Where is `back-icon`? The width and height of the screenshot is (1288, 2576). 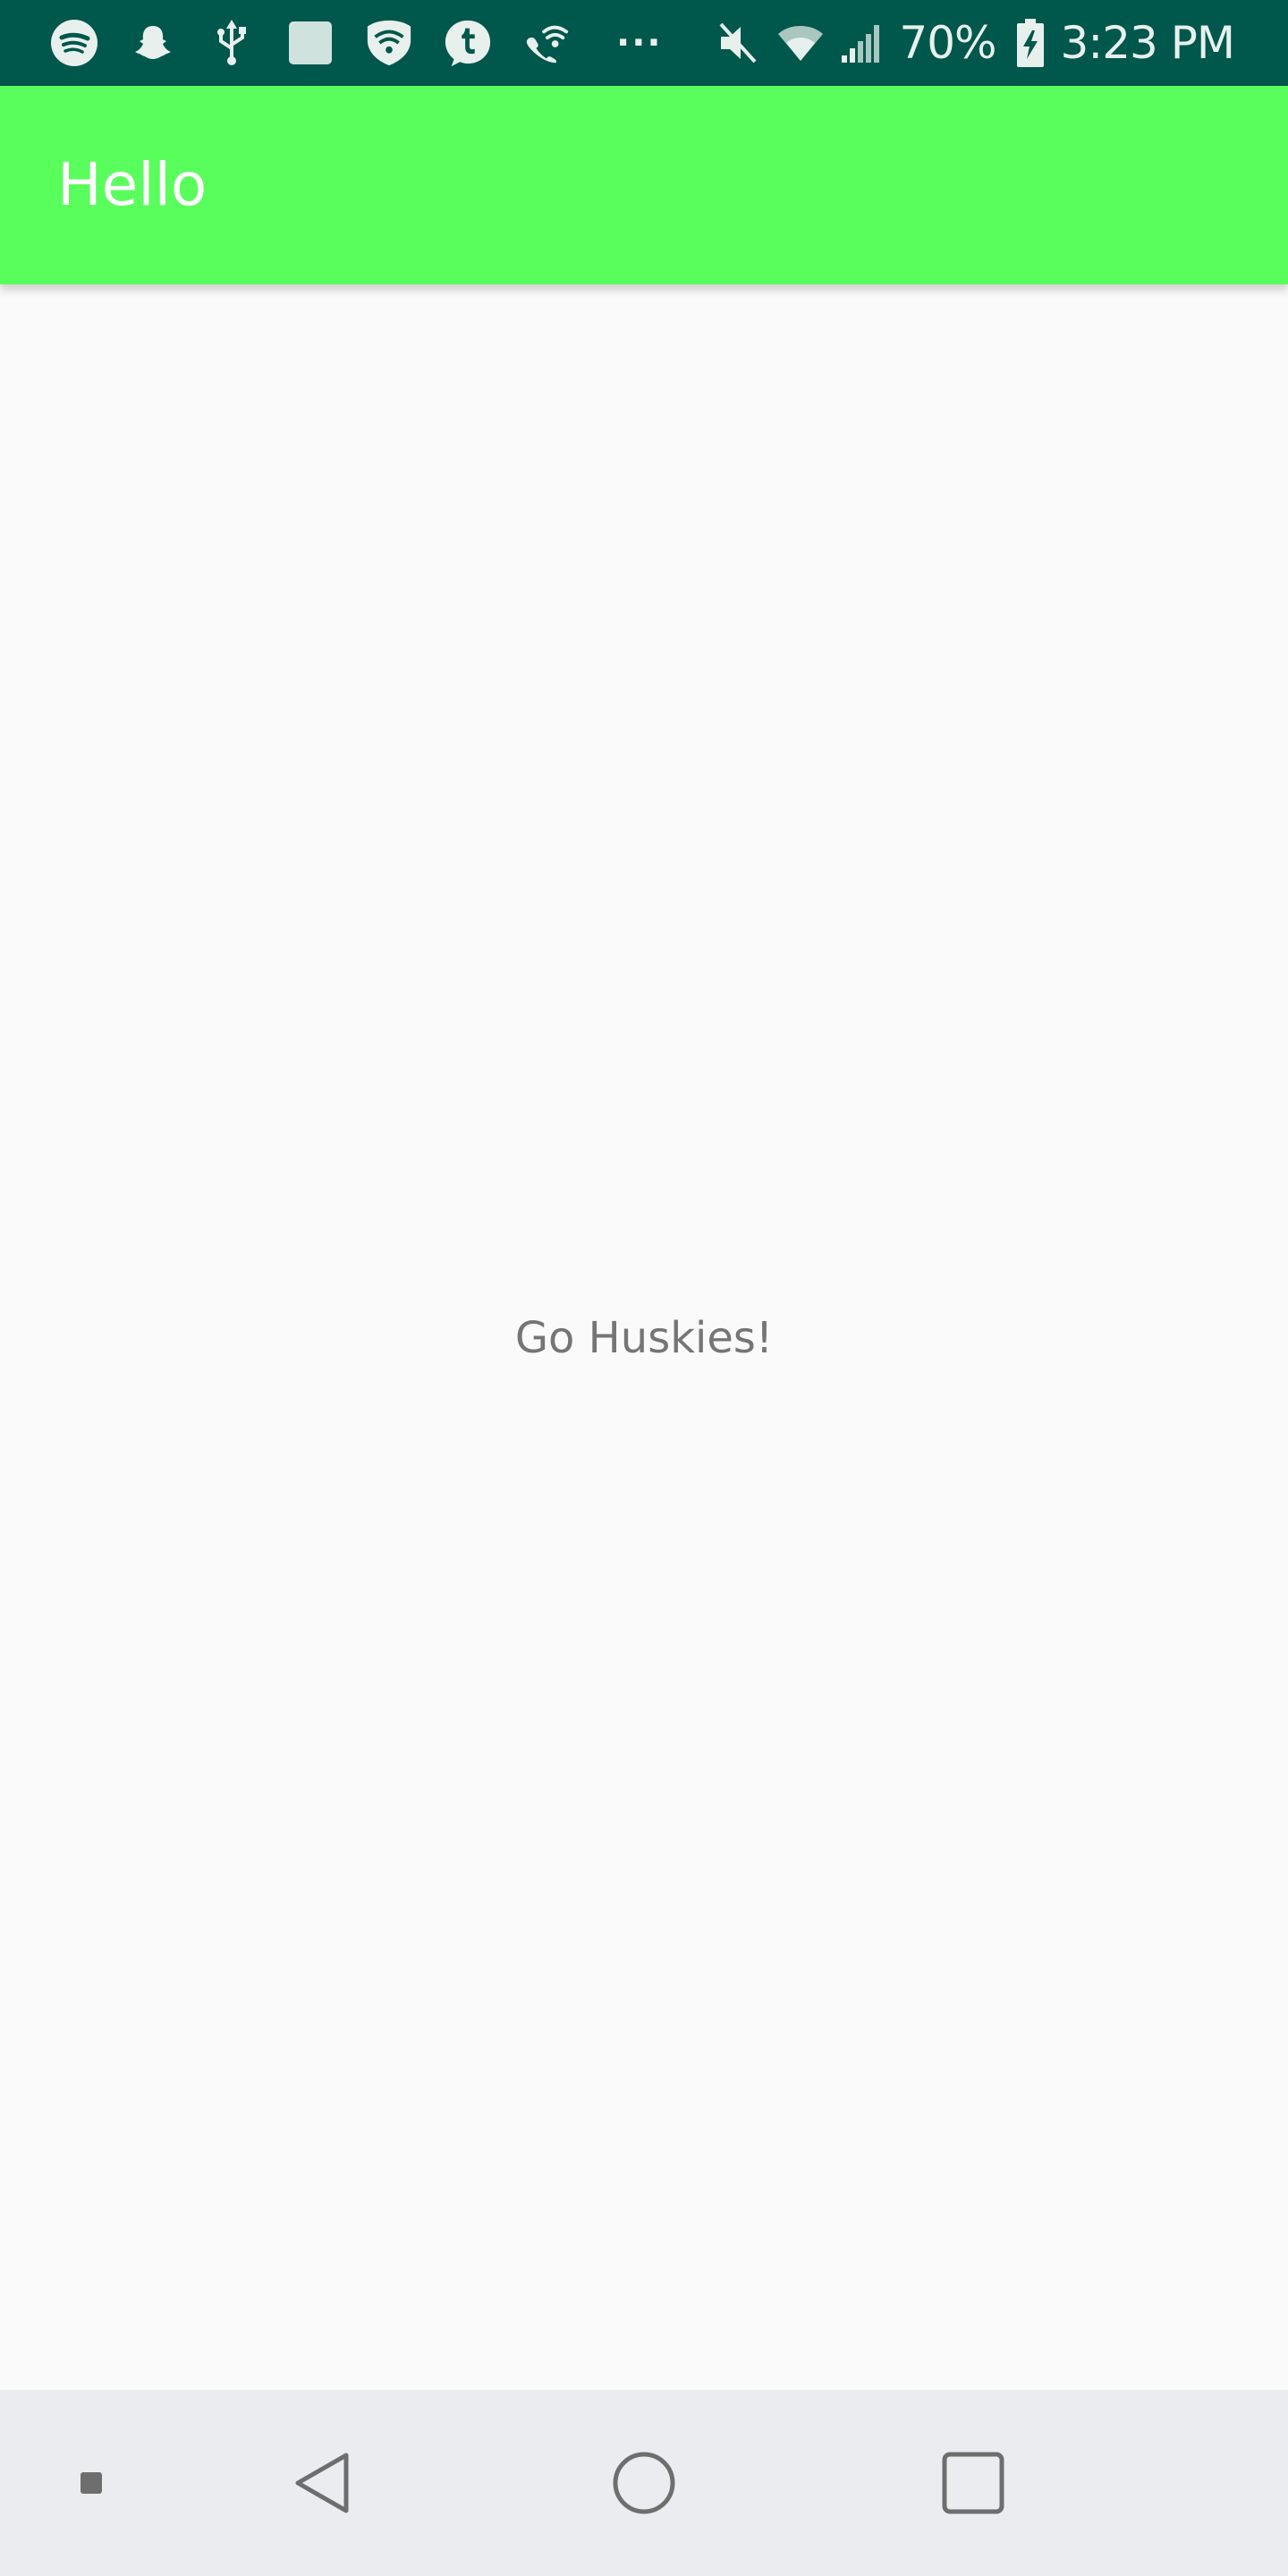
back-icon is located at coordinates (322, 2483).